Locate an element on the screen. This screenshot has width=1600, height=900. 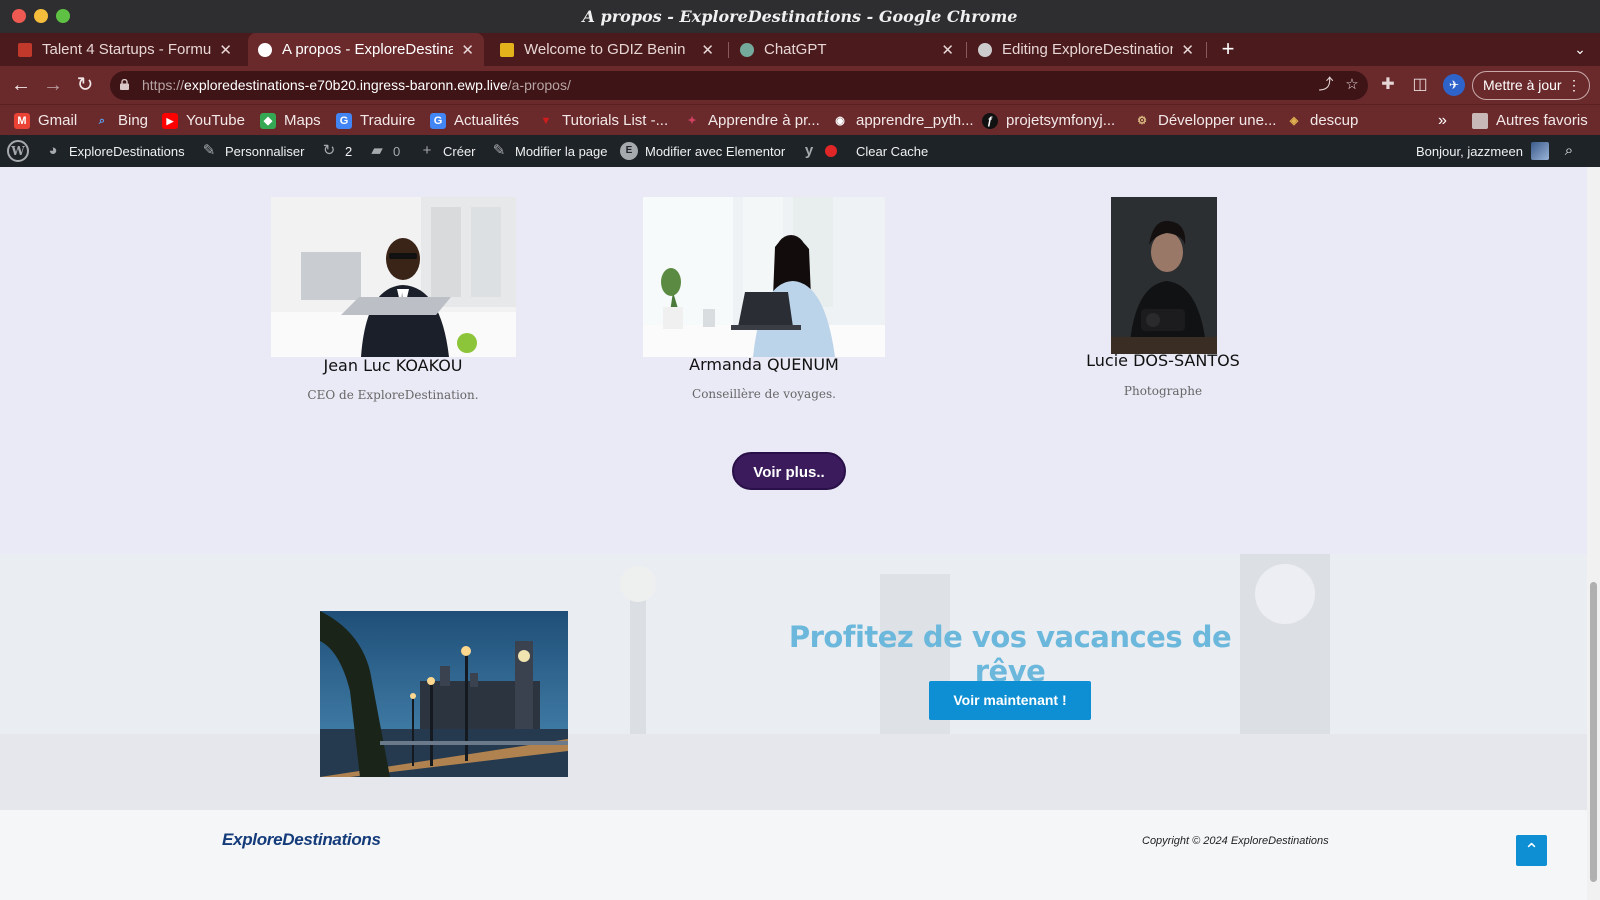
tab-label: ChatGPT is located at coordinates (795, 49).